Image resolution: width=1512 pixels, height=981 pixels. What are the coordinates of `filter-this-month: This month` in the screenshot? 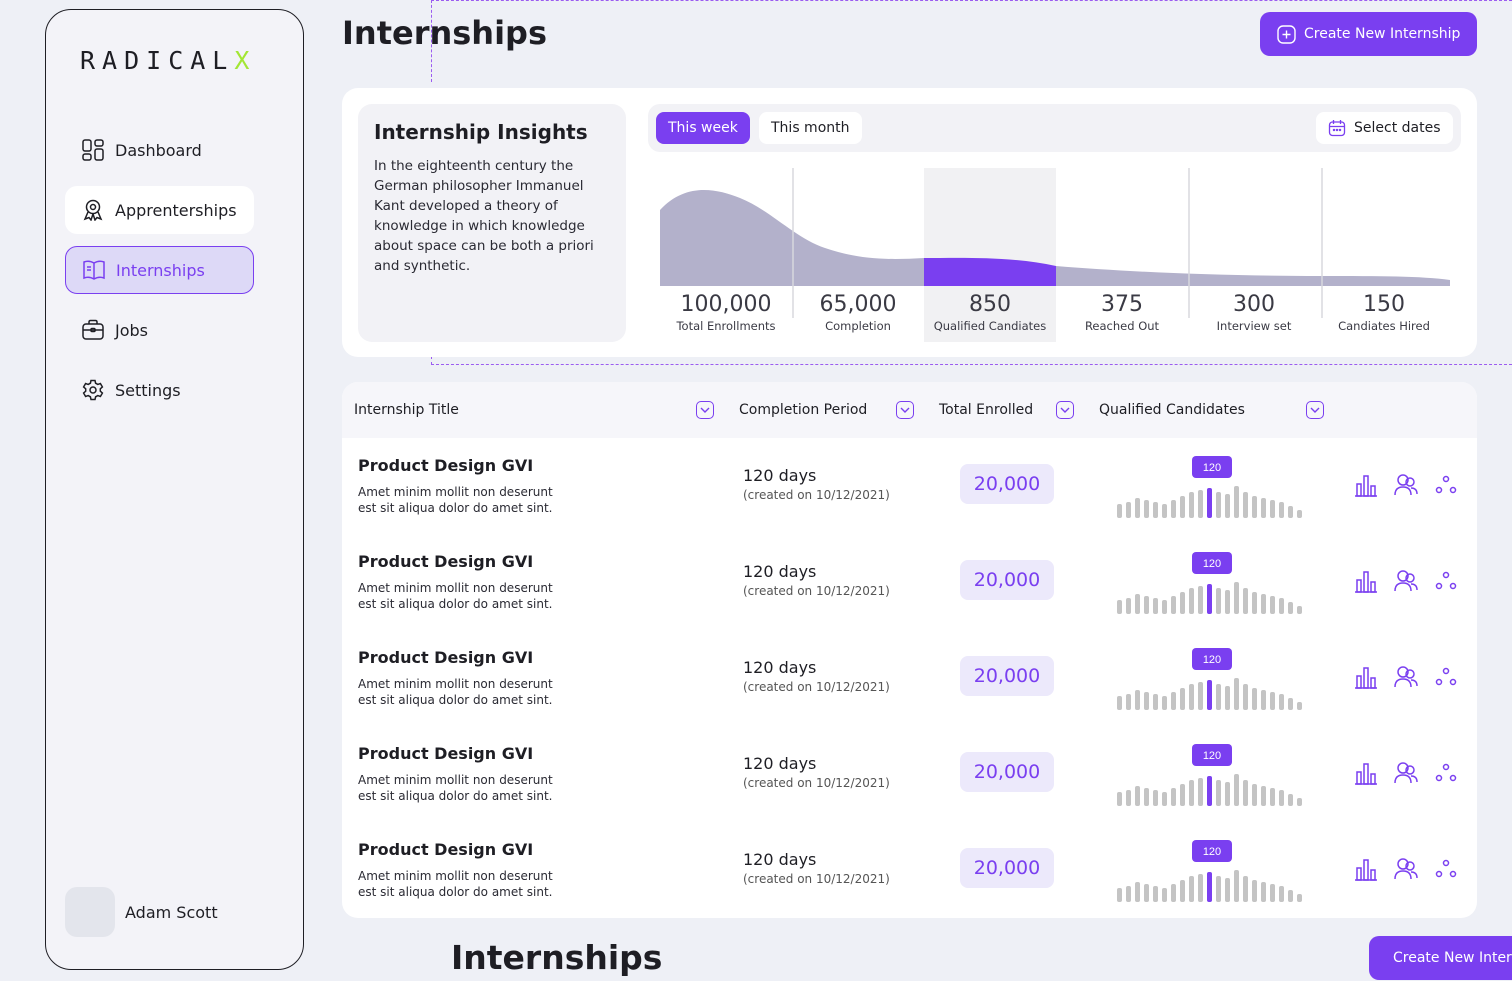 It's located at (810, 128).